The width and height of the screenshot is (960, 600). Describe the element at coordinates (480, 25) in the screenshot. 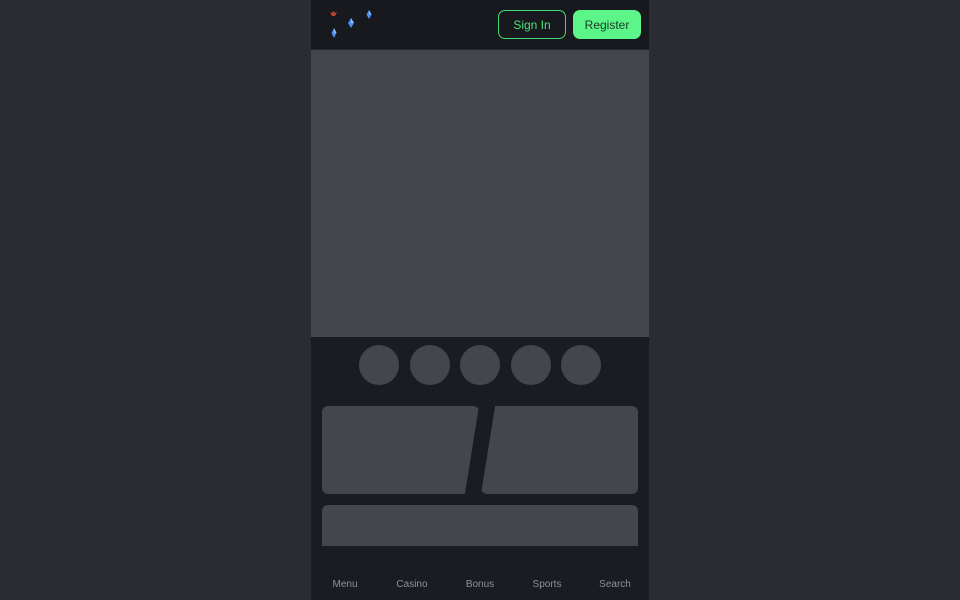

I see `top-header: Sign In Register` at that location.